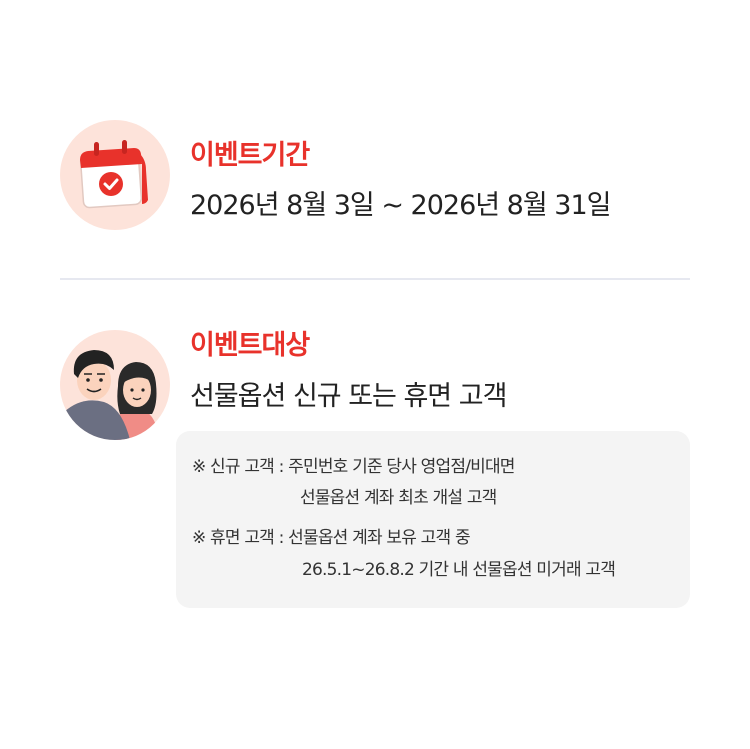  Describe the element at coordinates (250, 155) in the screenshot. I see `period-label: 이벤트기간` at that location.